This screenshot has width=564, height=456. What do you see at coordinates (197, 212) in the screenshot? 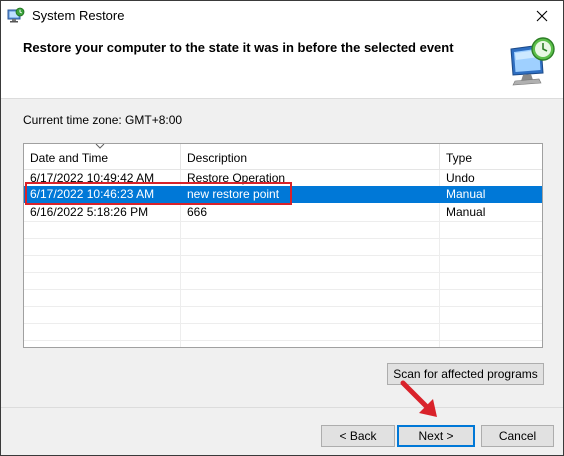
I see `row-description: 666` at bounding box center [197, 212].